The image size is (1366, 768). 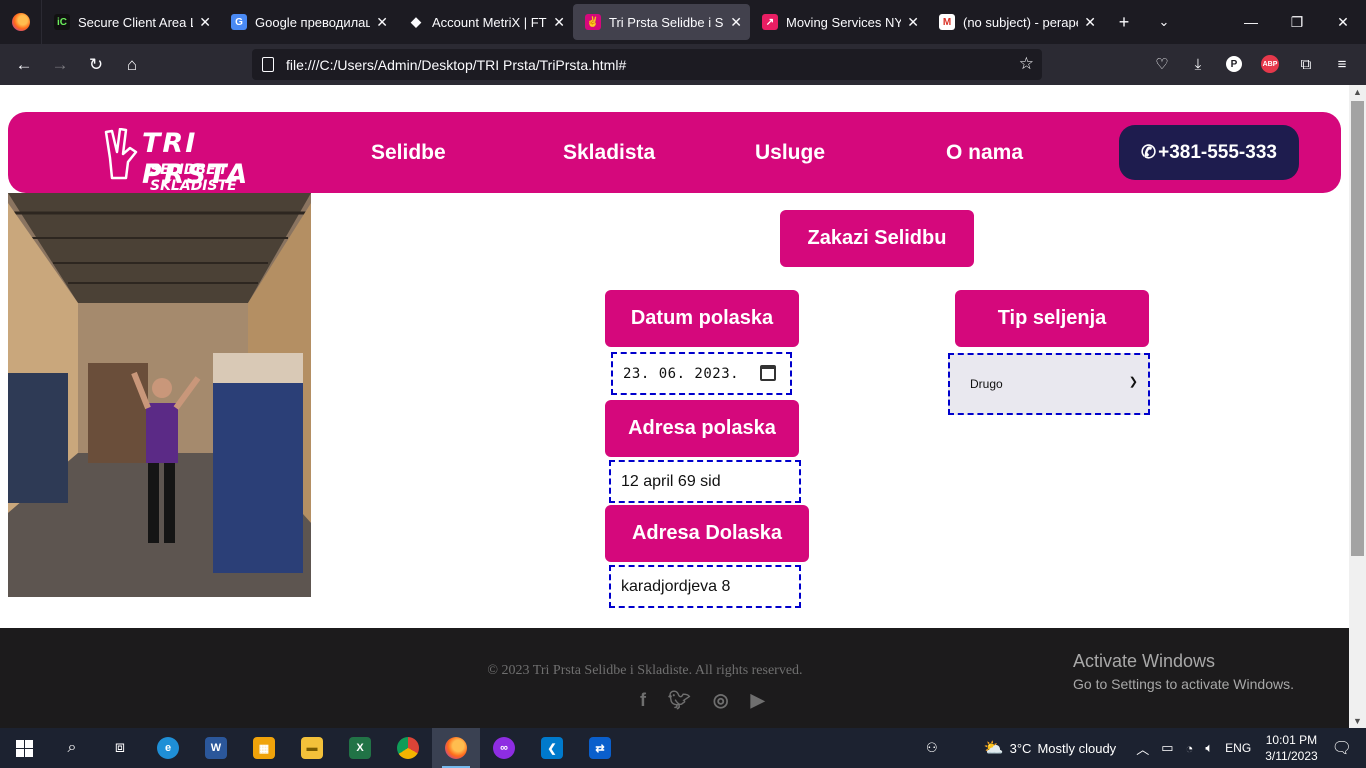 What do you see at coordinates (1198, 64) in the screenshot?
I see `downloads-icon: ⤓` at bounding box center [1198, 64].